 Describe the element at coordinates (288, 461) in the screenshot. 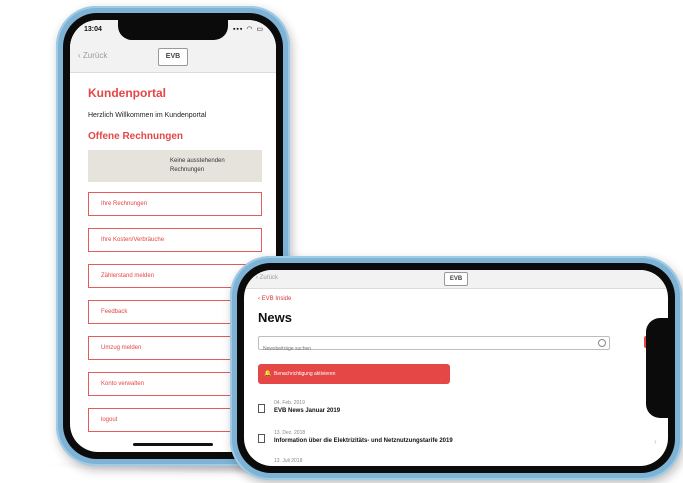

I see `news-date: 13. Juli 2018` at that location.